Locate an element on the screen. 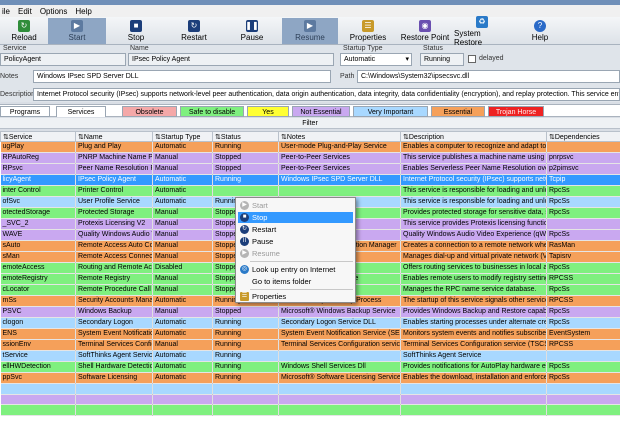 Image resolution: width=620 pixels, height=435 pixels. cell-status: Running is located at coordinates (245, 367).